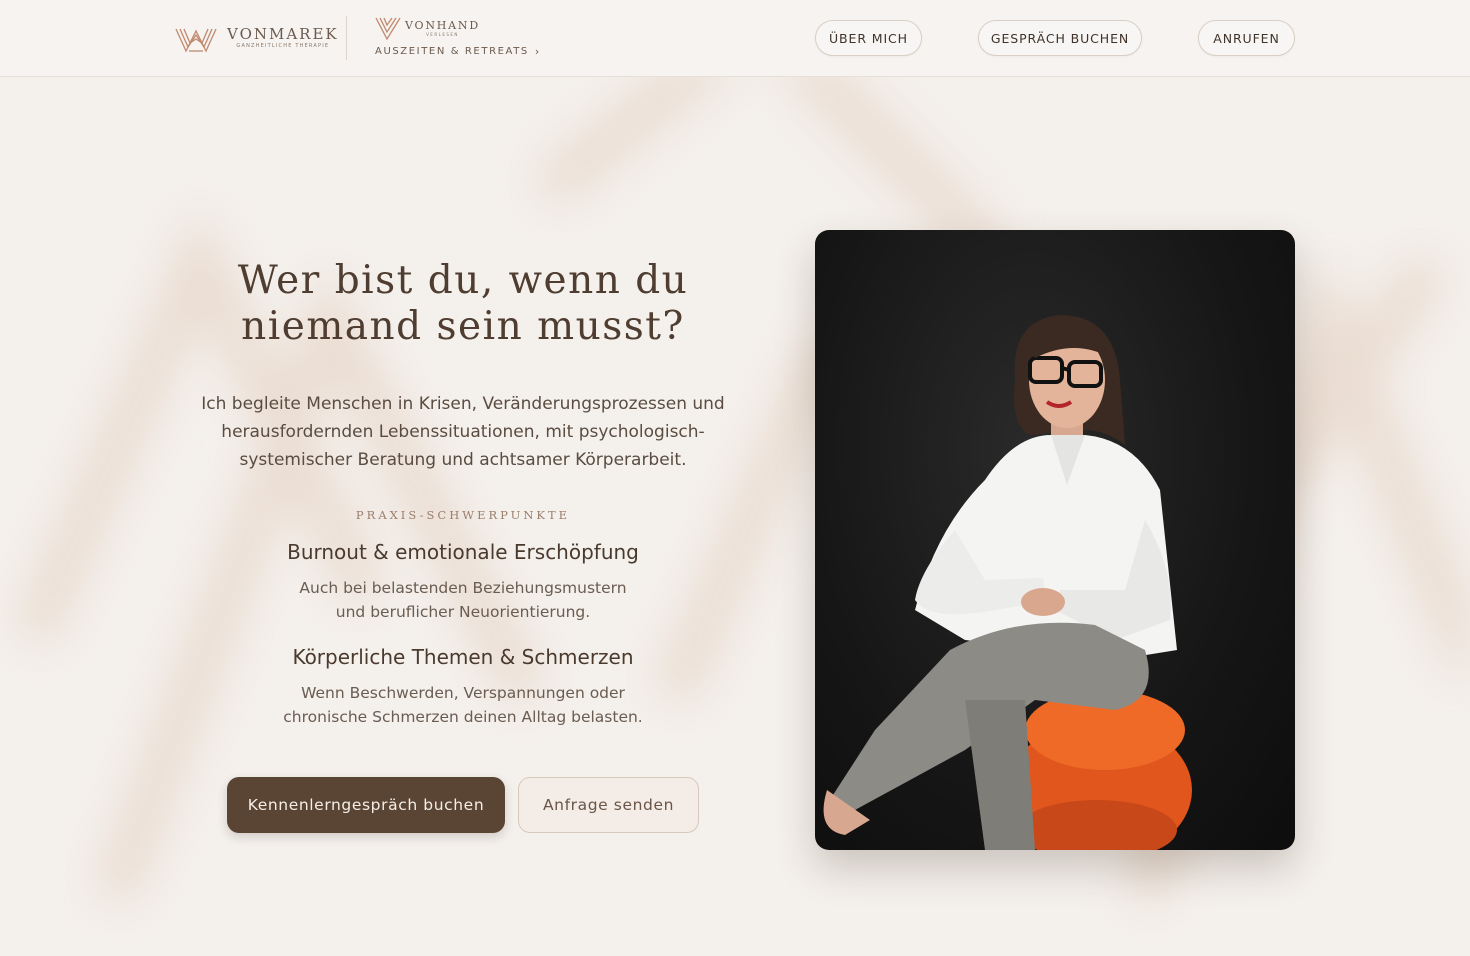 The height and width of the screenshot is (956, 1470). What do you see at coordinates (366, 805) in the screenshot?
I see `book-intro-call-button: Kennenlerngespräch buchen` at bounding box center [366, 805].